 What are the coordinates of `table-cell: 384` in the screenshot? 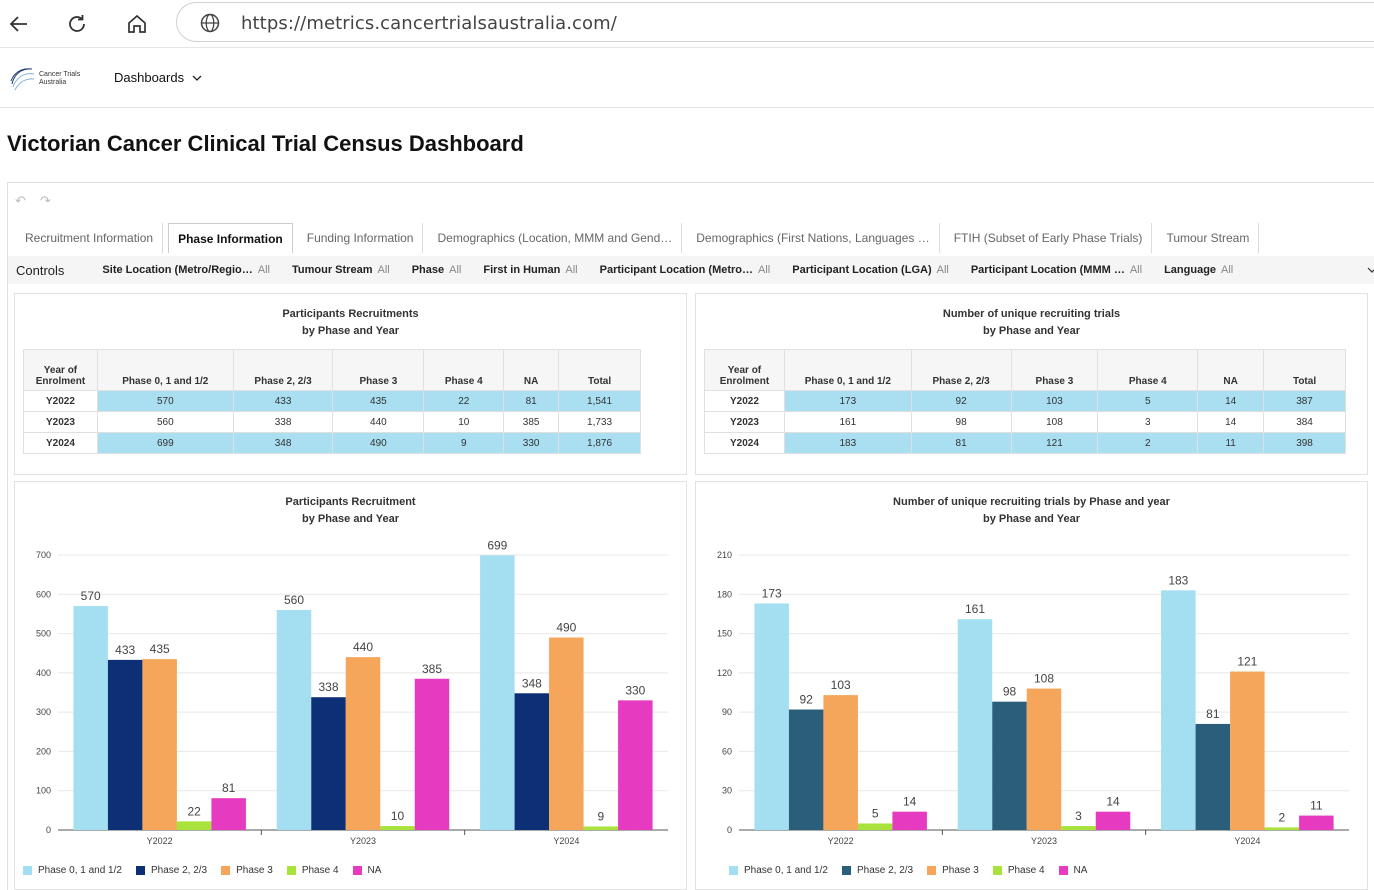 It's located at (1304, 422).